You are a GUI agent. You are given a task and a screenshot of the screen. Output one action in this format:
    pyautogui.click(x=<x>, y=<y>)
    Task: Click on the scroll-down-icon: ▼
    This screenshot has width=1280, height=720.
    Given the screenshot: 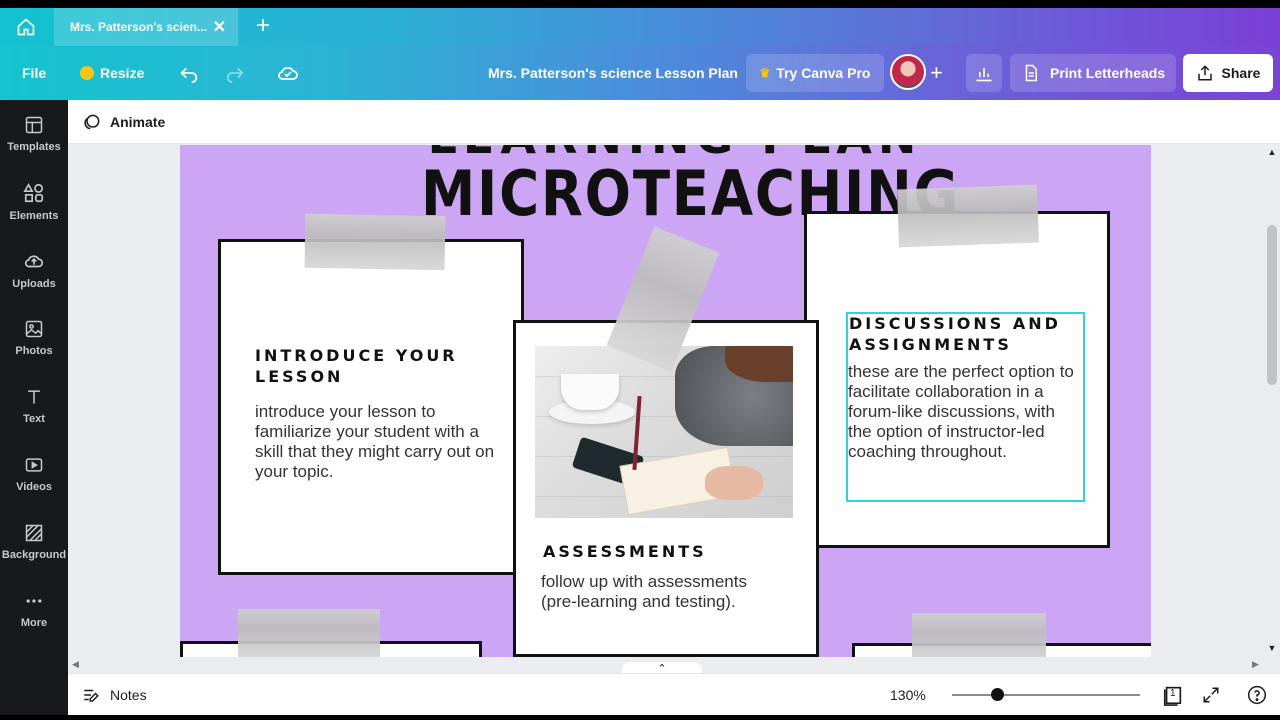 What is the action you would take?
    pyautogui.click(x=1272, y=648)
    